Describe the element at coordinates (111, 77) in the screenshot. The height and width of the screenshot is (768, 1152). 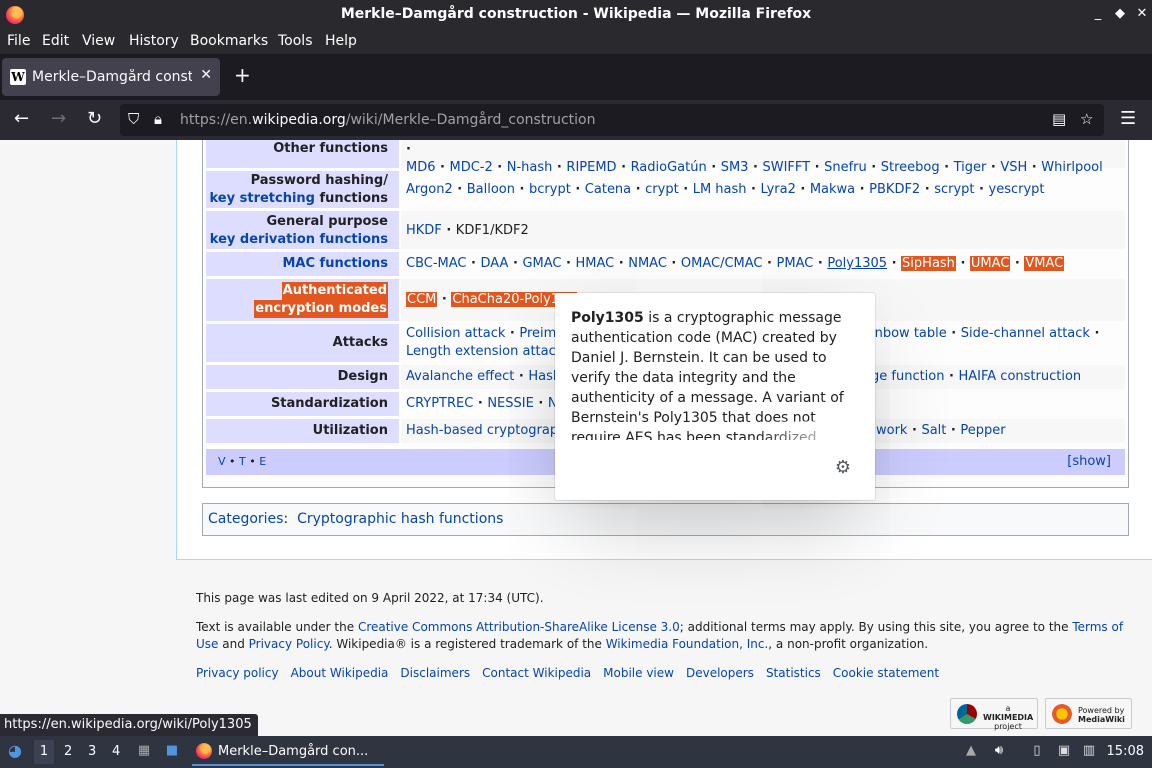
I see `tab-merkle: W Merkle–Damgård construction ✕` at that location.